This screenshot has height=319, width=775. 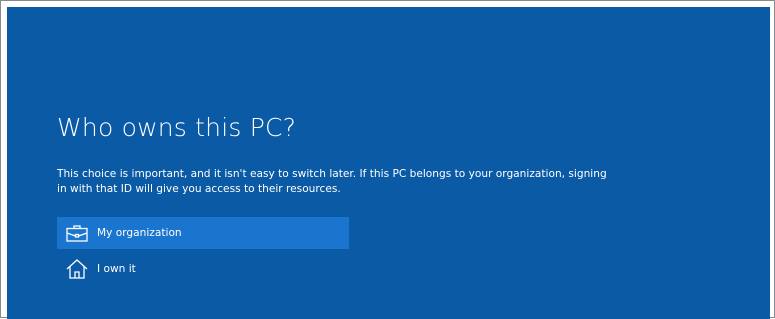 What do you see at coordinates (116, 269) in the screenshot?
I see `option-label: I own it` at bounding box center [116, 269].